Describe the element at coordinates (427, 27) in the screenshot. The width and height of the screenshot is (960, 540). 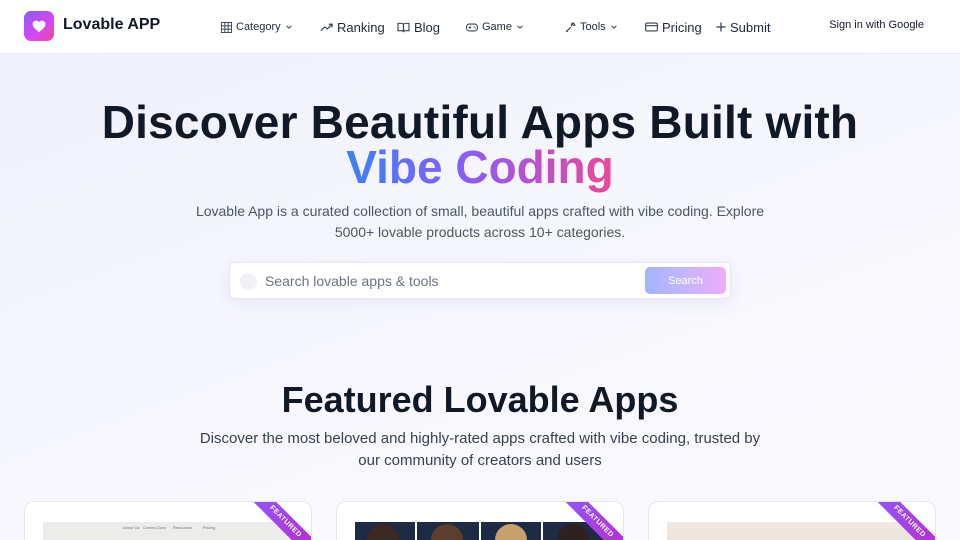
I see `nav-blog-label: Blog` at that location.